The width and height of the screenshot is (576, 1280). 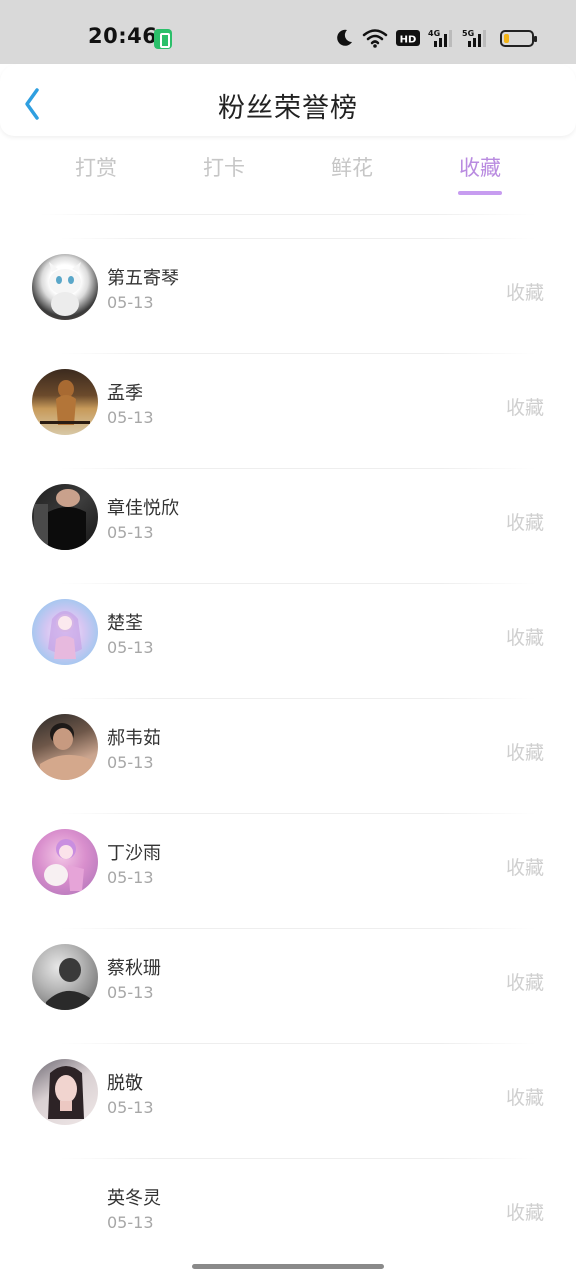 What do you see at coordinates (506, 38) in the screenshot?
I see `battery-level` at bounding box center [506, 38].